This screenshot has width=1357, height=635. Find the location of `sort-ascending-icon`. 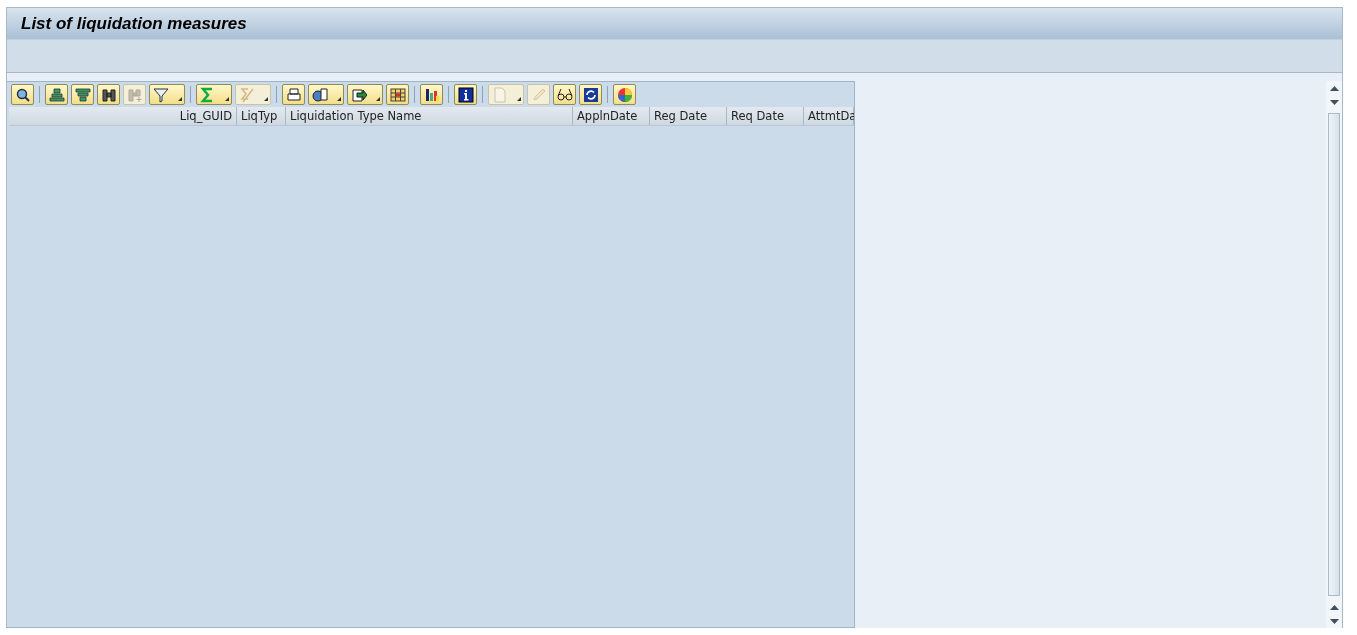

sort-ascending-icon is located at coordinates (56, 94).